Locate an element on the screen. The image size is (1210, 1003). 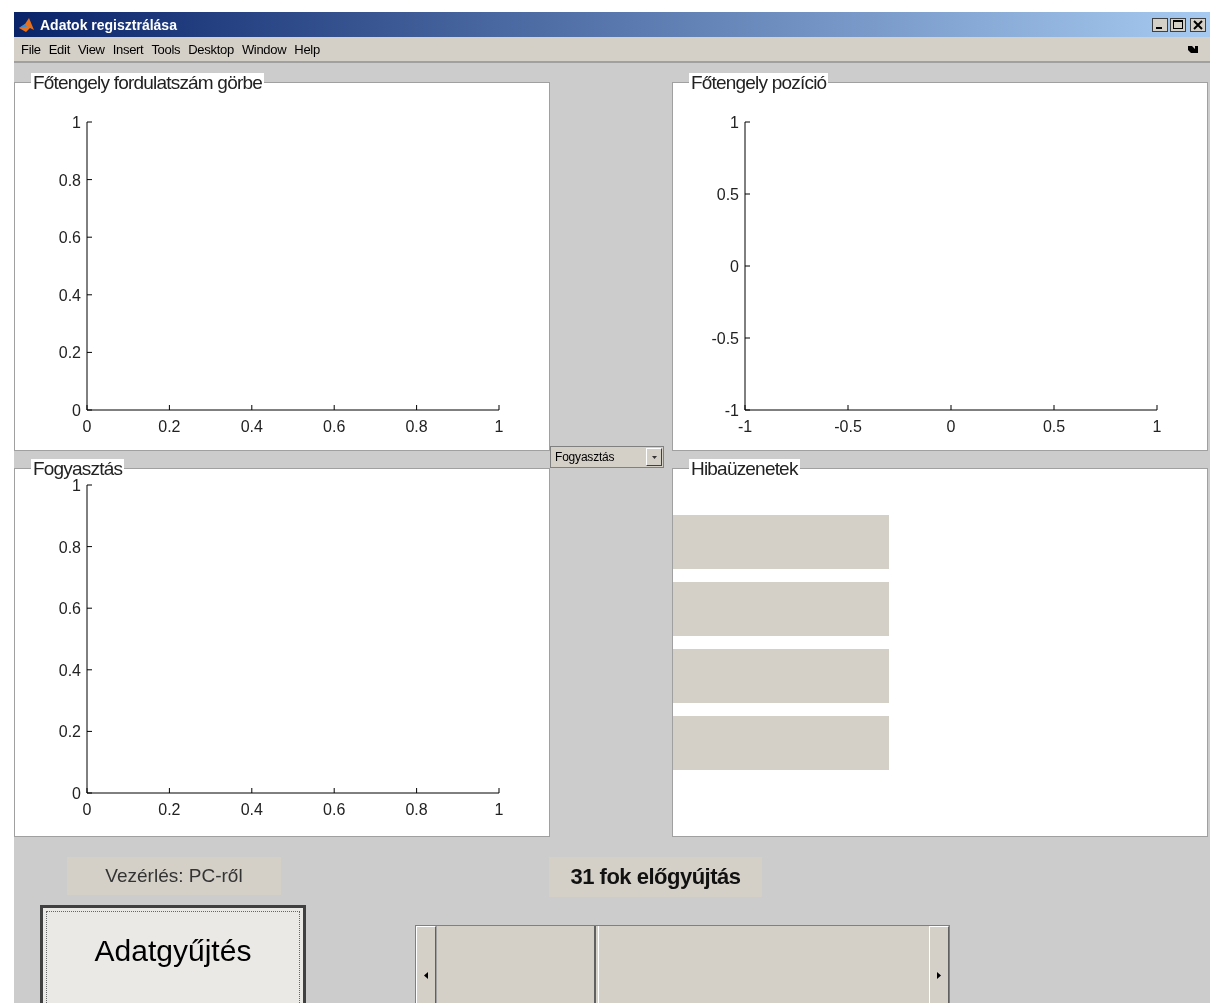
x-tick-label: 0.5 is located at coordinates (1054, 426).